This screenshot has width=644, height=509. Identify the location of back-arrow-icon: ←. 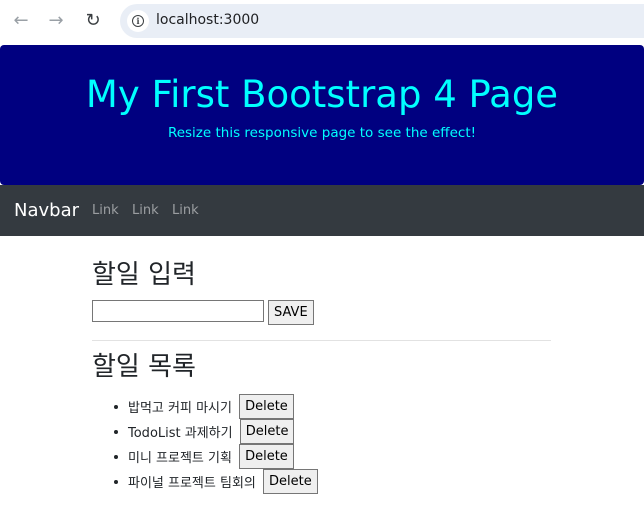
(21, 21).